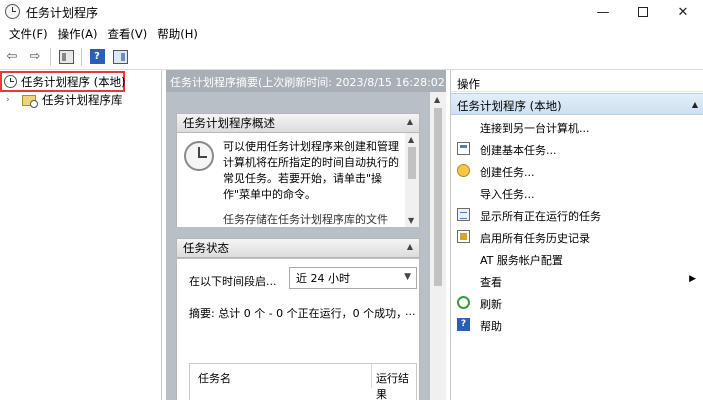 The image size is (703, 400). I want to click on scroll-down-icon: ▼, so click(411, 220).